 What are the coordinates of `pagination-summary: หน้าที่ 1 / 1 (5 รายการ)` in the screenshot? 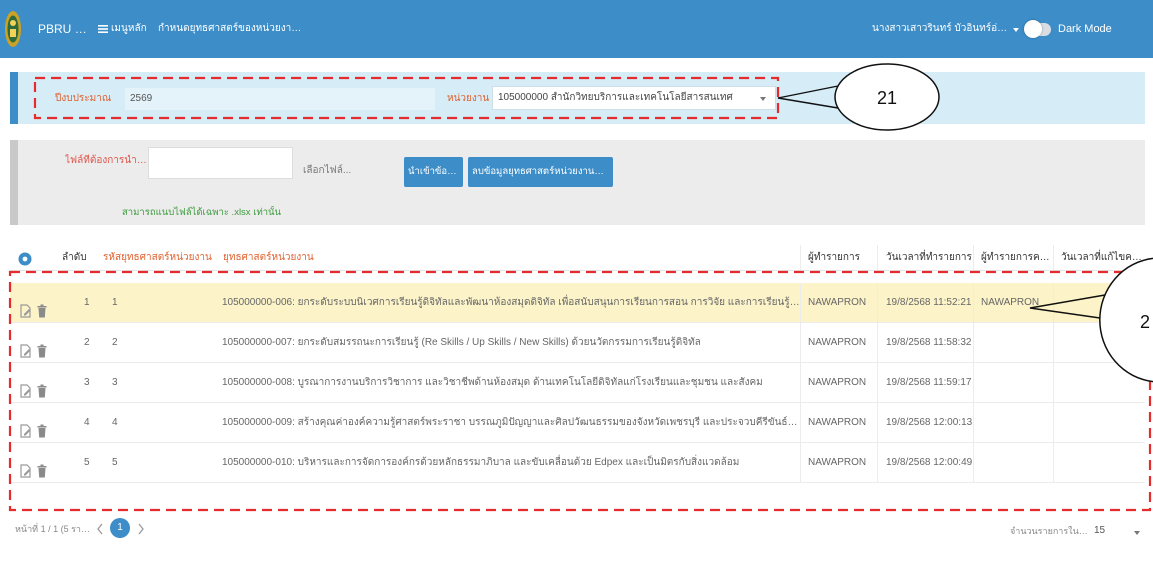 It's located at (55, 529).